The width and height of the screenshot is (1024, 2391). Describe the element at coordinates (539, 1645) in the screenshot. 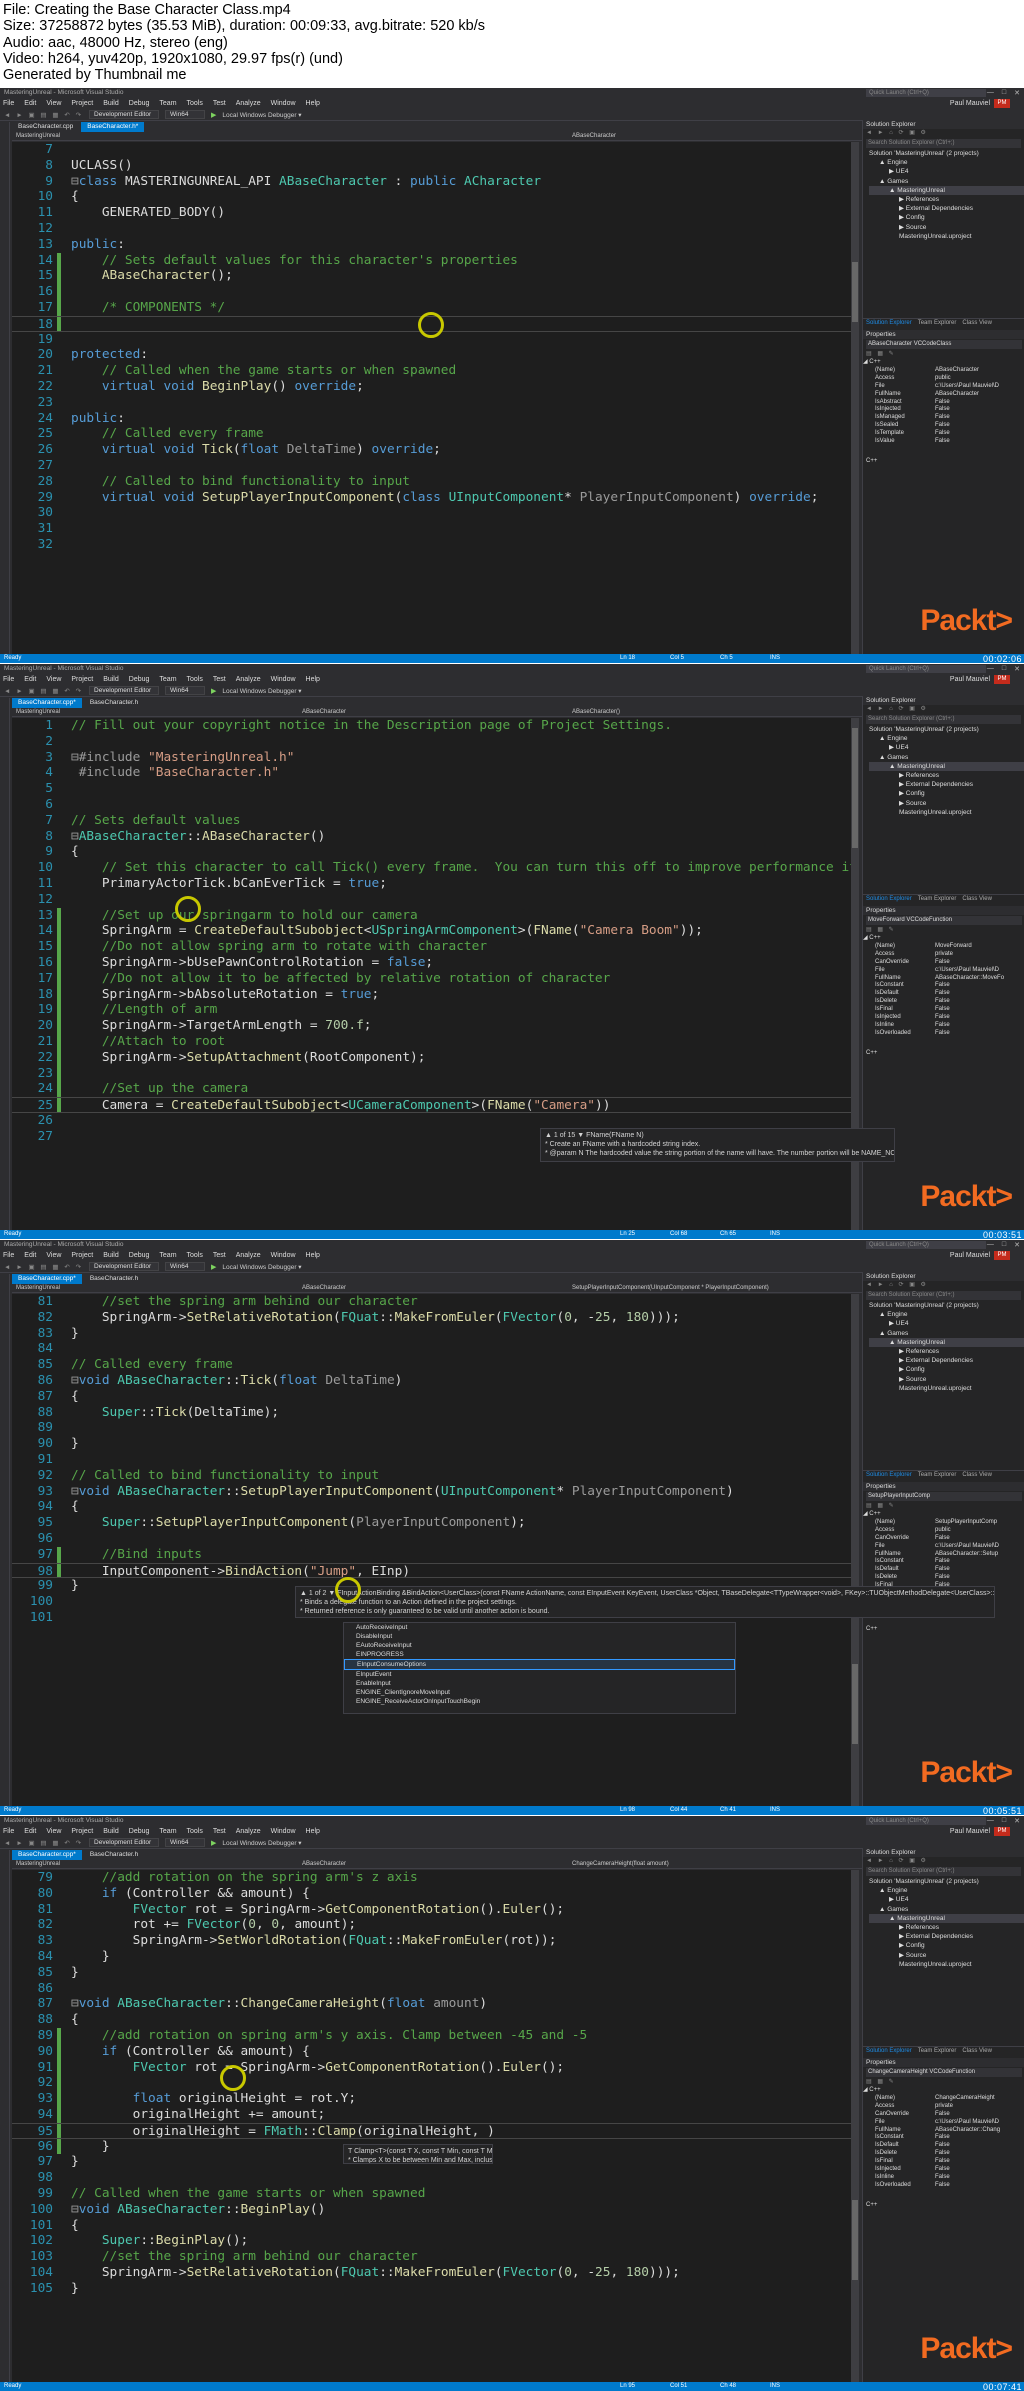

I see `intellisense-item: EAutoReceiveInput` at that location.